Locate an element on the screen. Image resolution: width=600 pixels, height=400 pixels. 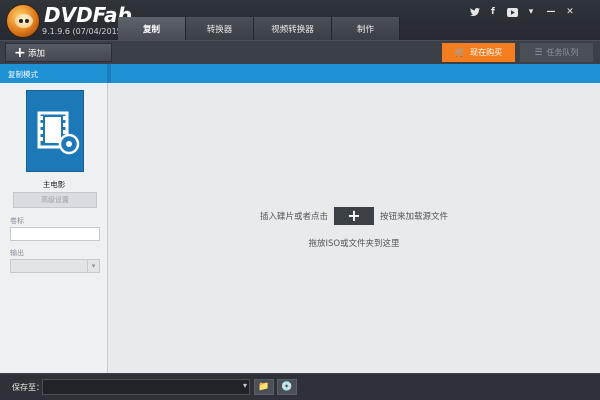
film-disc-icon is located at coordinates (58, 133).